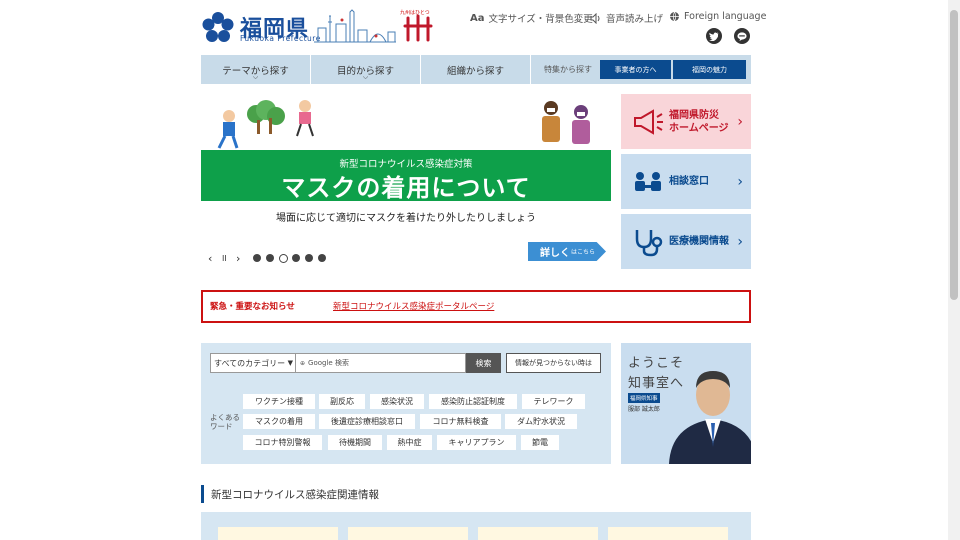 This screenshot has width=960, height=540. What do you see at coordinates (694, 115) in the screenshot?
I see `disaster-card-label-1: 福岡県防災` at bounding box center [694, 115].